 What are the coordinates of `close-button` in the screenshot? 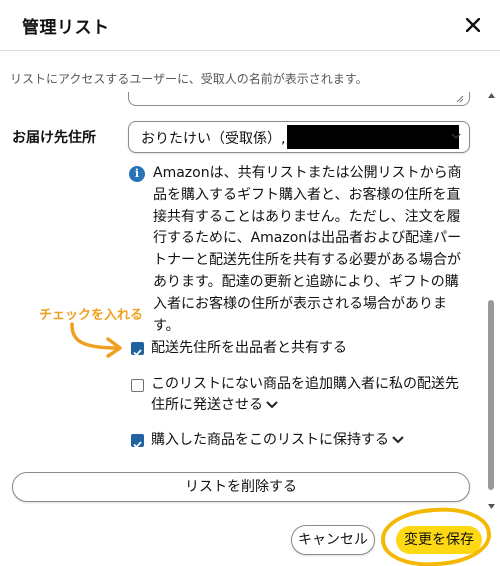 It's located at (473, 25).